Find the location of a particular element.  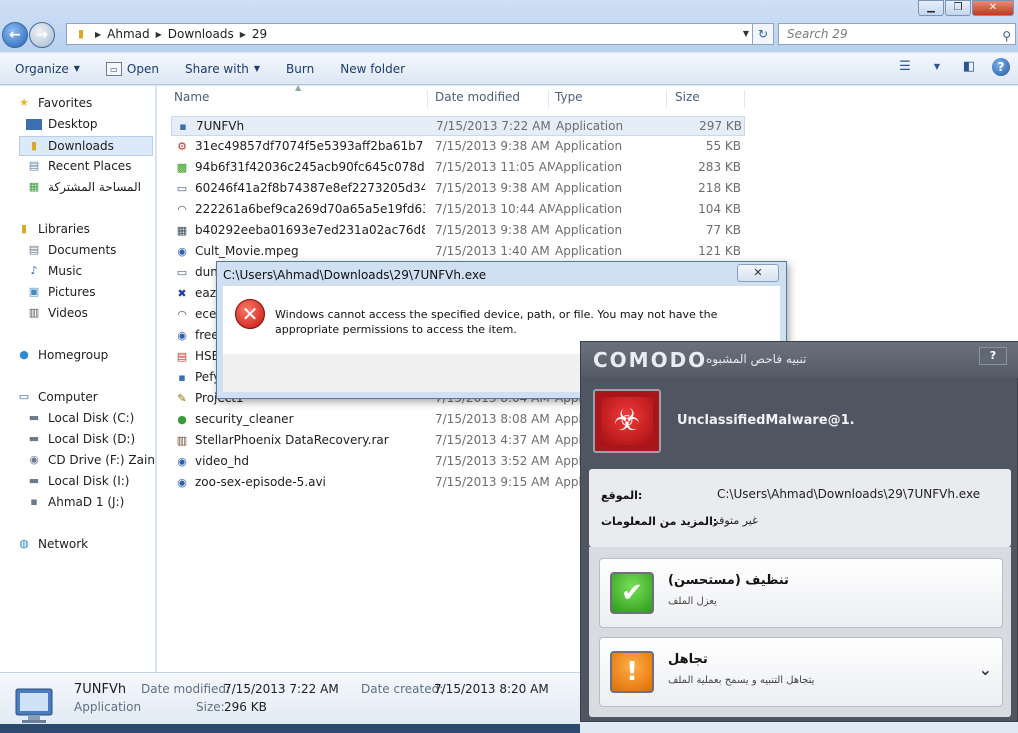

share-with-button: Share with ▼ is located at coordinates (222, 69).